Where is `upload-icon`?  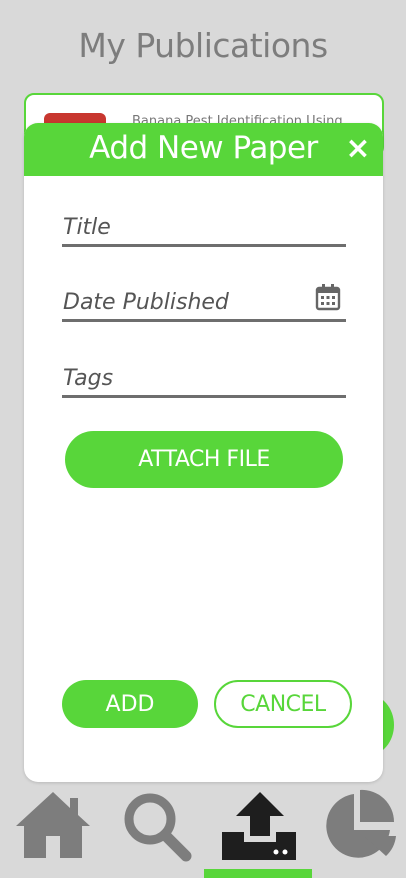
upload-icon is located at coordinates (259, 826).